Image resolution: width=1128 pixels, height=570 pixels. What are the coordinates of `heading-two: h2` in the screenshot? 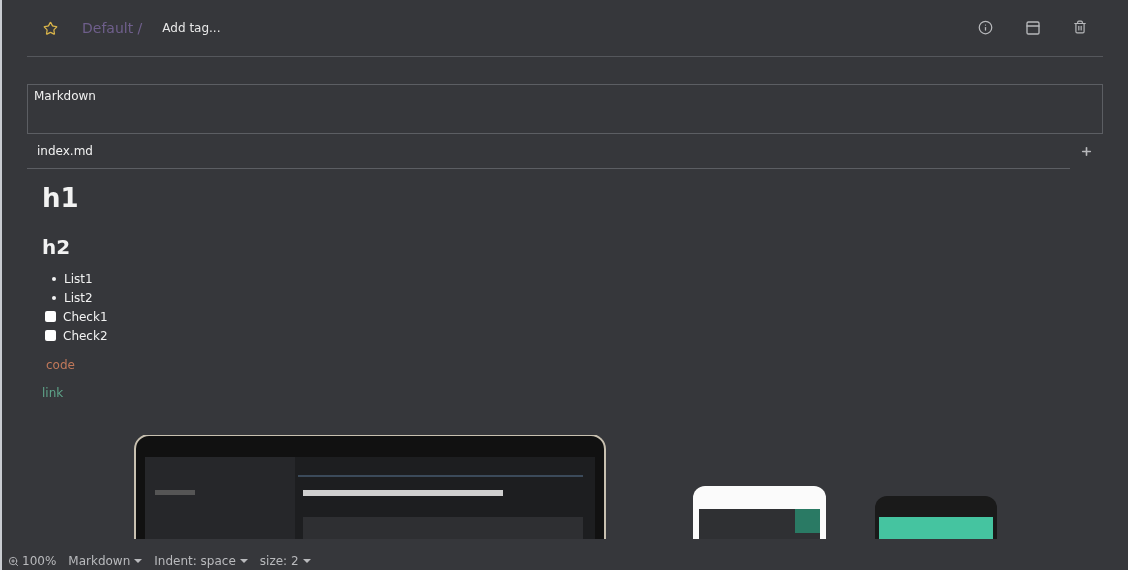 It's located at (57, 247).